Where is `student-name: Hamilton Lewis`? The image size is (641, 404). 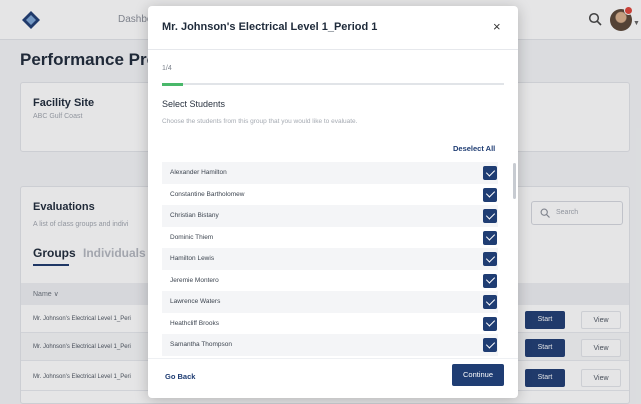 student-name: Hamilton Lewis is located at coordinates (192, 258).